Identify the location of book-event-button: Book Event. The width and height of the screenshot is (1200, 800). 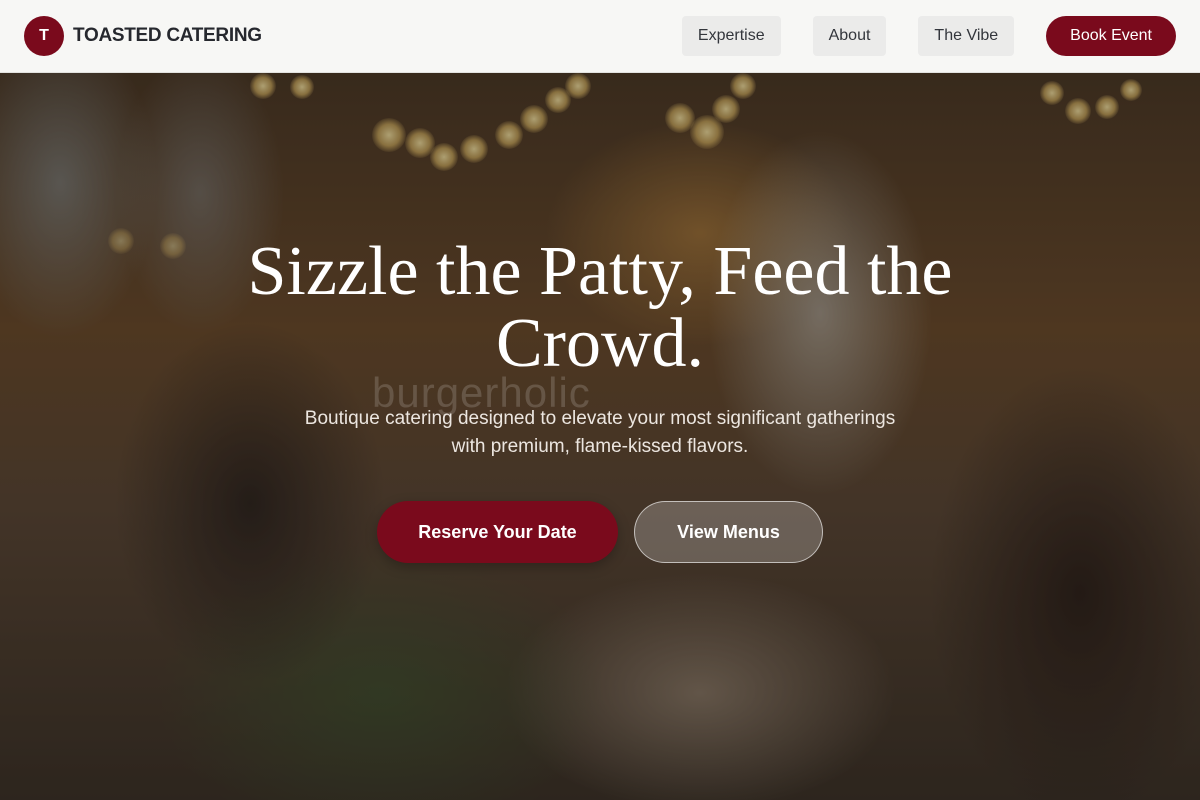
(1111, 36).